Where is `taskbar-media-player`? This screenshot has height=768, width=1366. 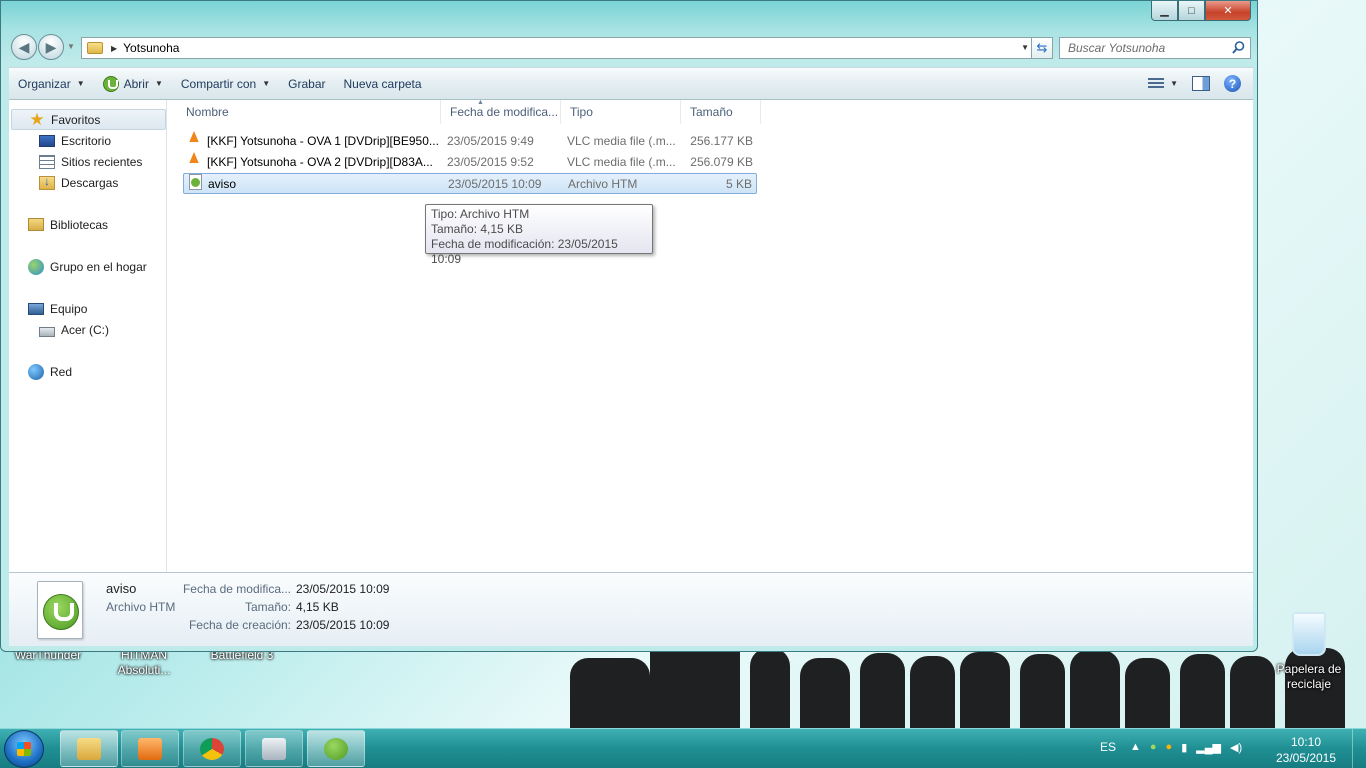
taskbar-media-player is located at coordinates (150, 748).